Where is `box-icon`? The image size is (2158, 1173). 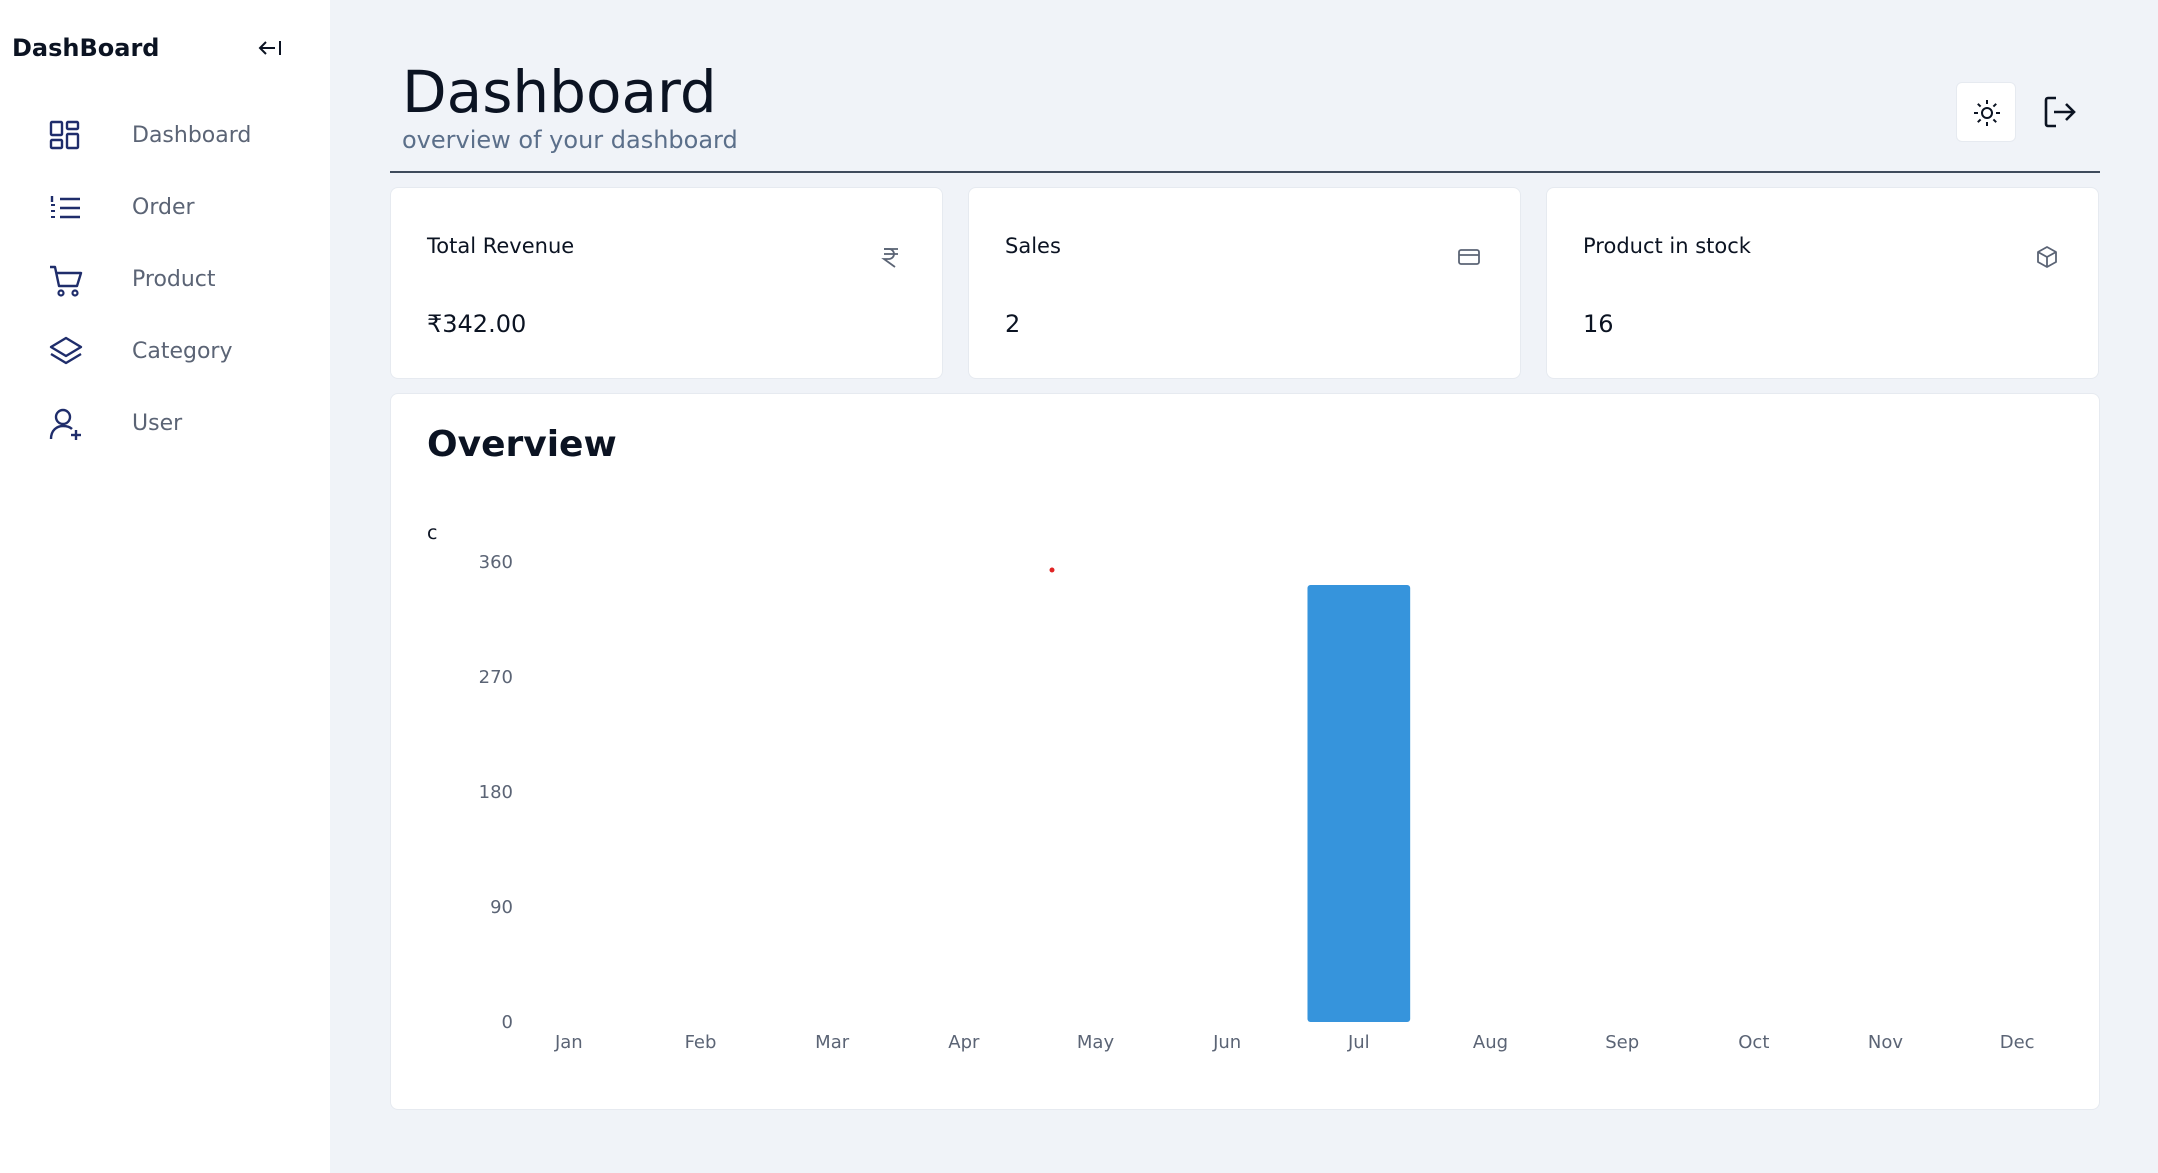 box-icon is located at coordinates (2047, 257).